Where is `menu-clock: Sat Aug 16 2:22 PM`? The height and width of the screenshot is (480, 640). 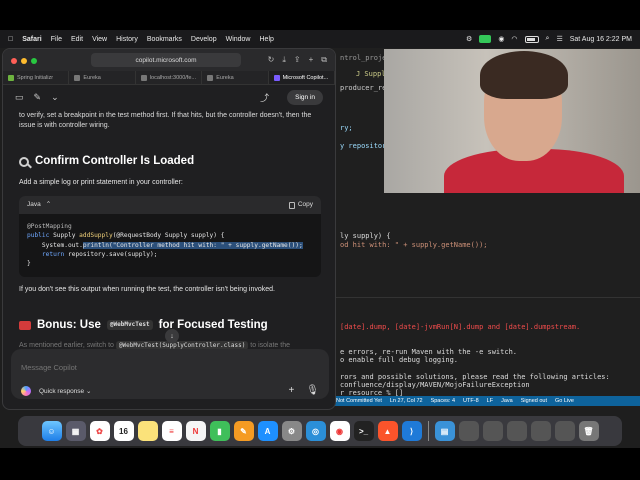 menu-clock: Sat Aug 16 2:22 PM is located at coordinates (601, 39).